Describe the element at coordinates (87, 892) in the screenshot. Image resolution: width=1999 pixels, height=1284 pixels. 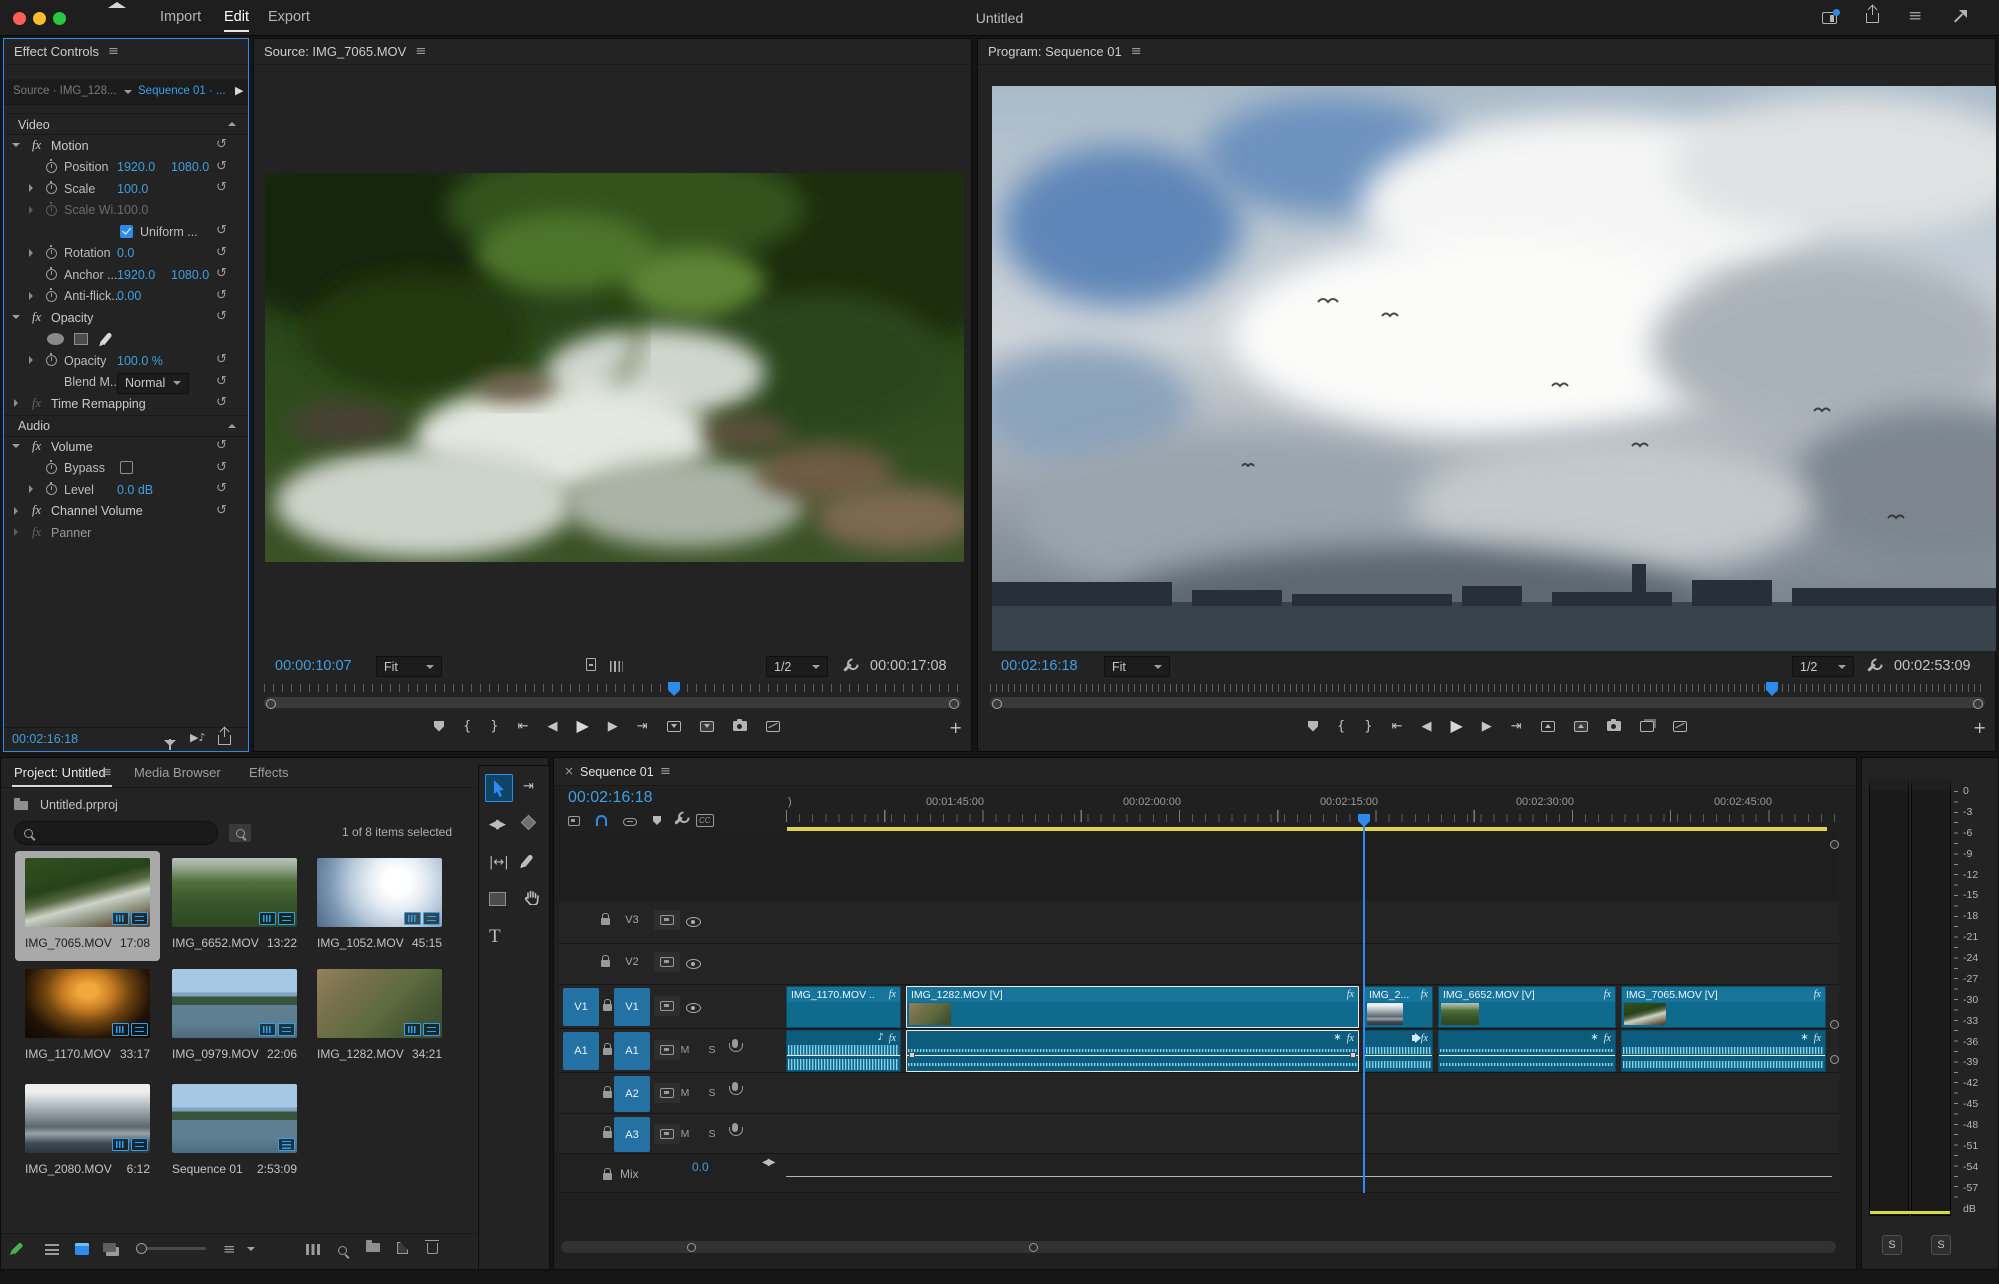
I see `project-item-thumbnail` at that location.